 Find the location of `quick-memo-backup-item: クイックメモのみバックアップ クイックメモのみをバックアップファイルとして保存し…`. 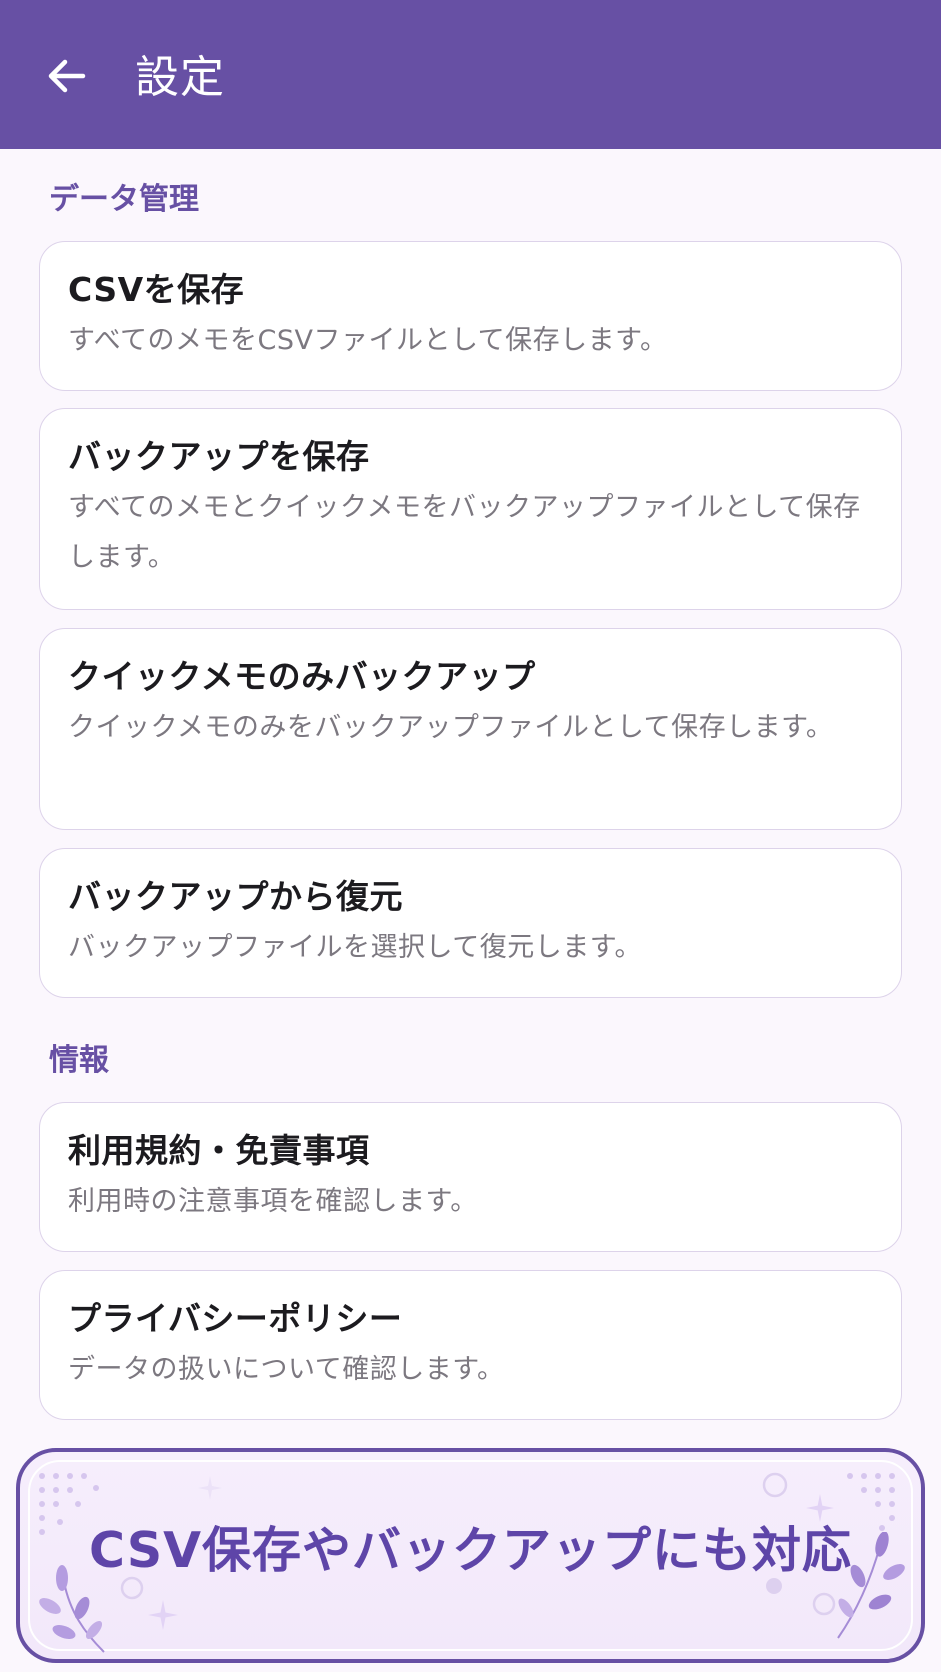

quick-memo-backup-item: クイックメモのみバックアップ クイックメモのみをバックアップファイルとして保存し… is located at coordinates (470, 729).